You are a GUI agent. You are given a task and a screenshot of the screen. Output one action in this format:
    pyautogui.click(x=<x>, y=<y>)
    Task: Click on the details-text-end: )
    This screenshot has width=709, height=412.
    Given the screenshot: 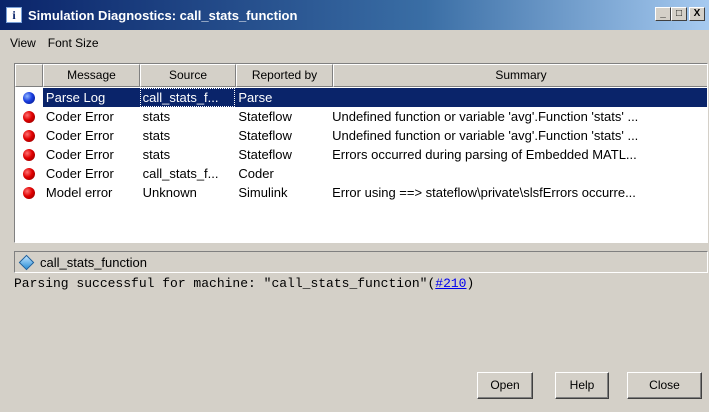 What is the action you would take?
    pyautogui.click(x=470, y=283)
    